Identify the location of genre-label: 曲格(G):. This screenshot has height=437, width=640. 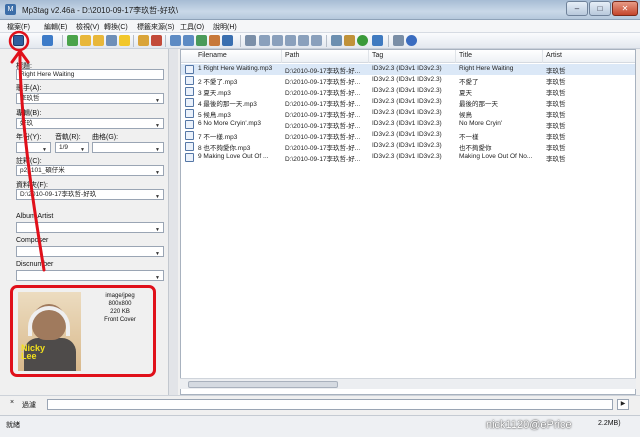
(105, 137).